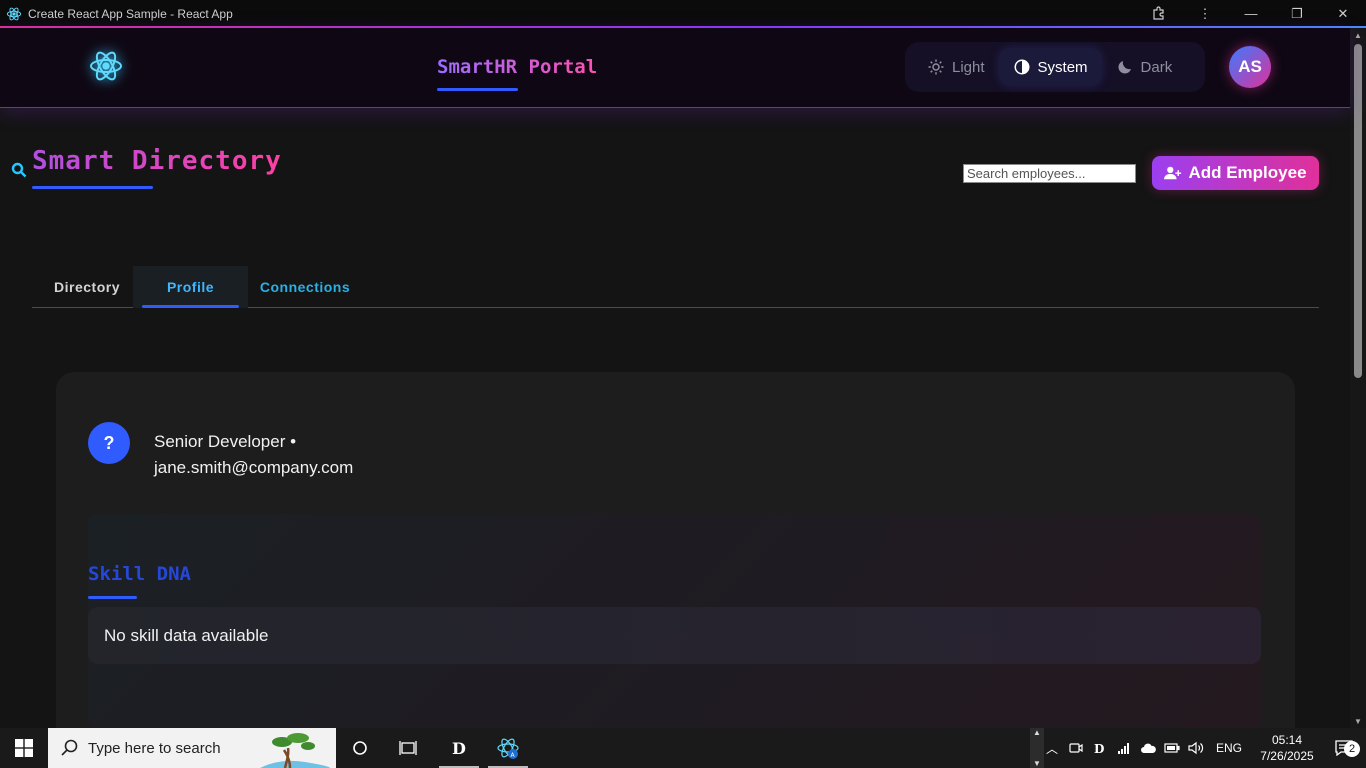 The height and width of the screenshot is (768, 1366). I want to click on theme-option-light: Light, so click(956, 67).